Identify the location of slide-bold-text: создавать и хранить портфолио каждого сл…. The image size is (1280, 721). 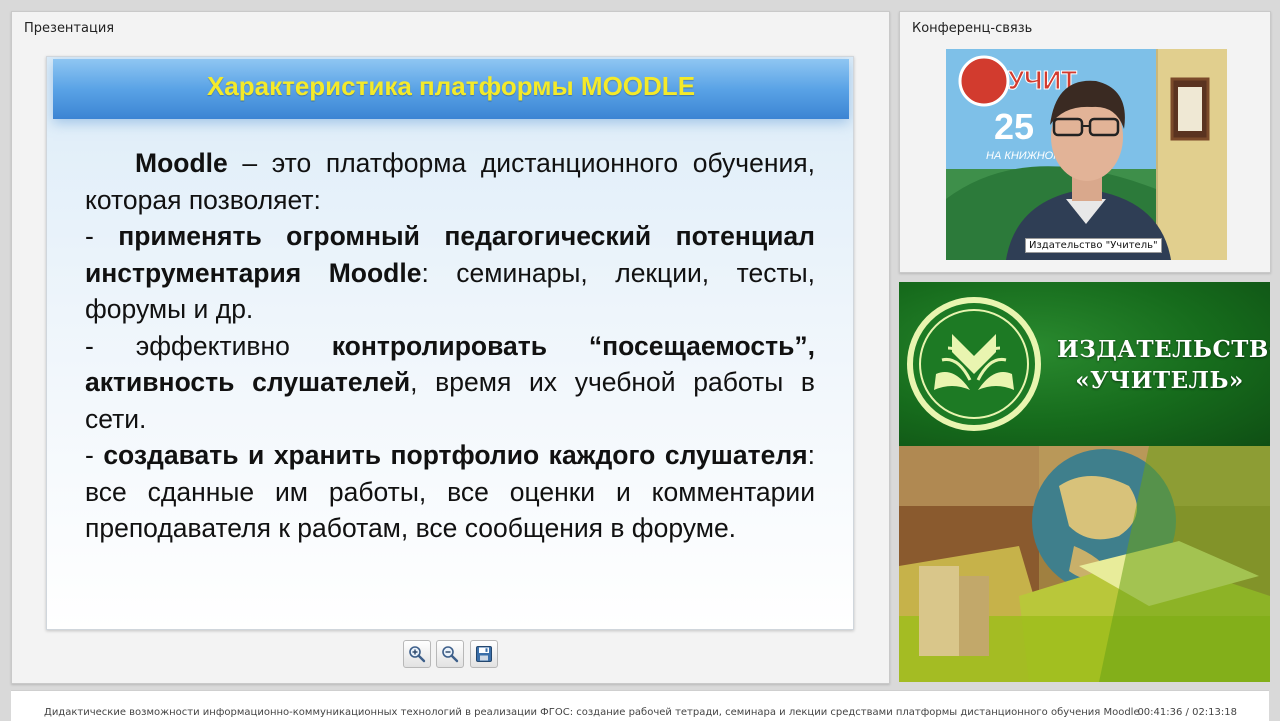
(455, 455).